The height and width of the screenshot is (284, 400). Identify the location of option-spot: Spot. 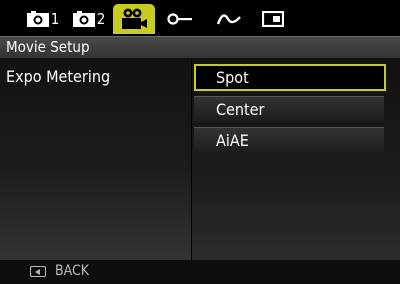
(290, 77).